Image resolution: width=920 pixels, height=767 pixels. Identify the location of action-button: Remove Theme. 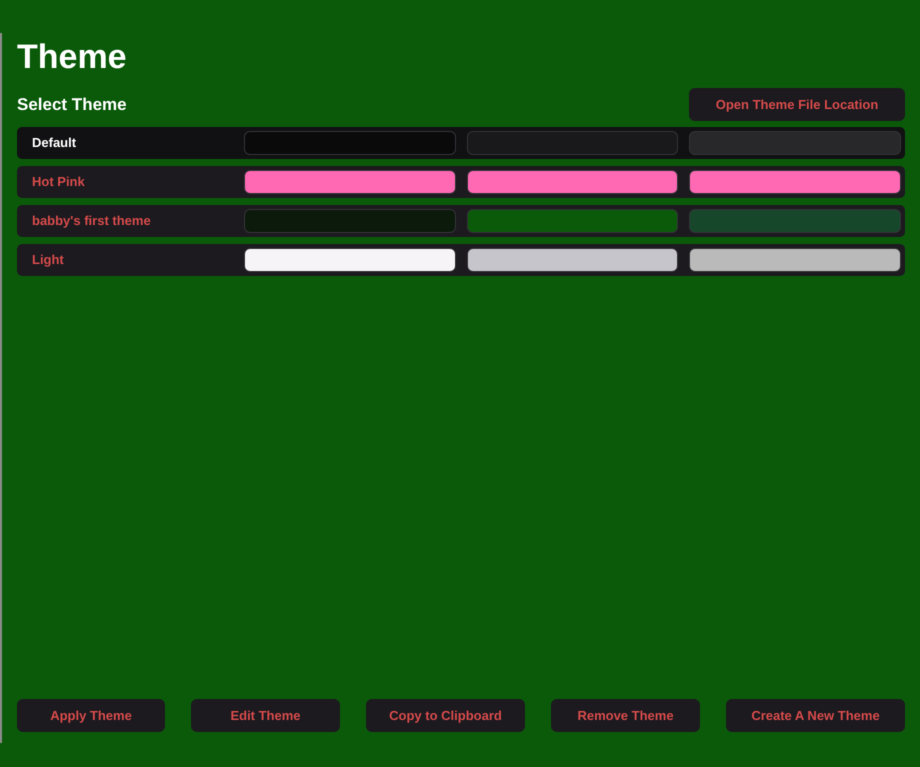
(625, 715).